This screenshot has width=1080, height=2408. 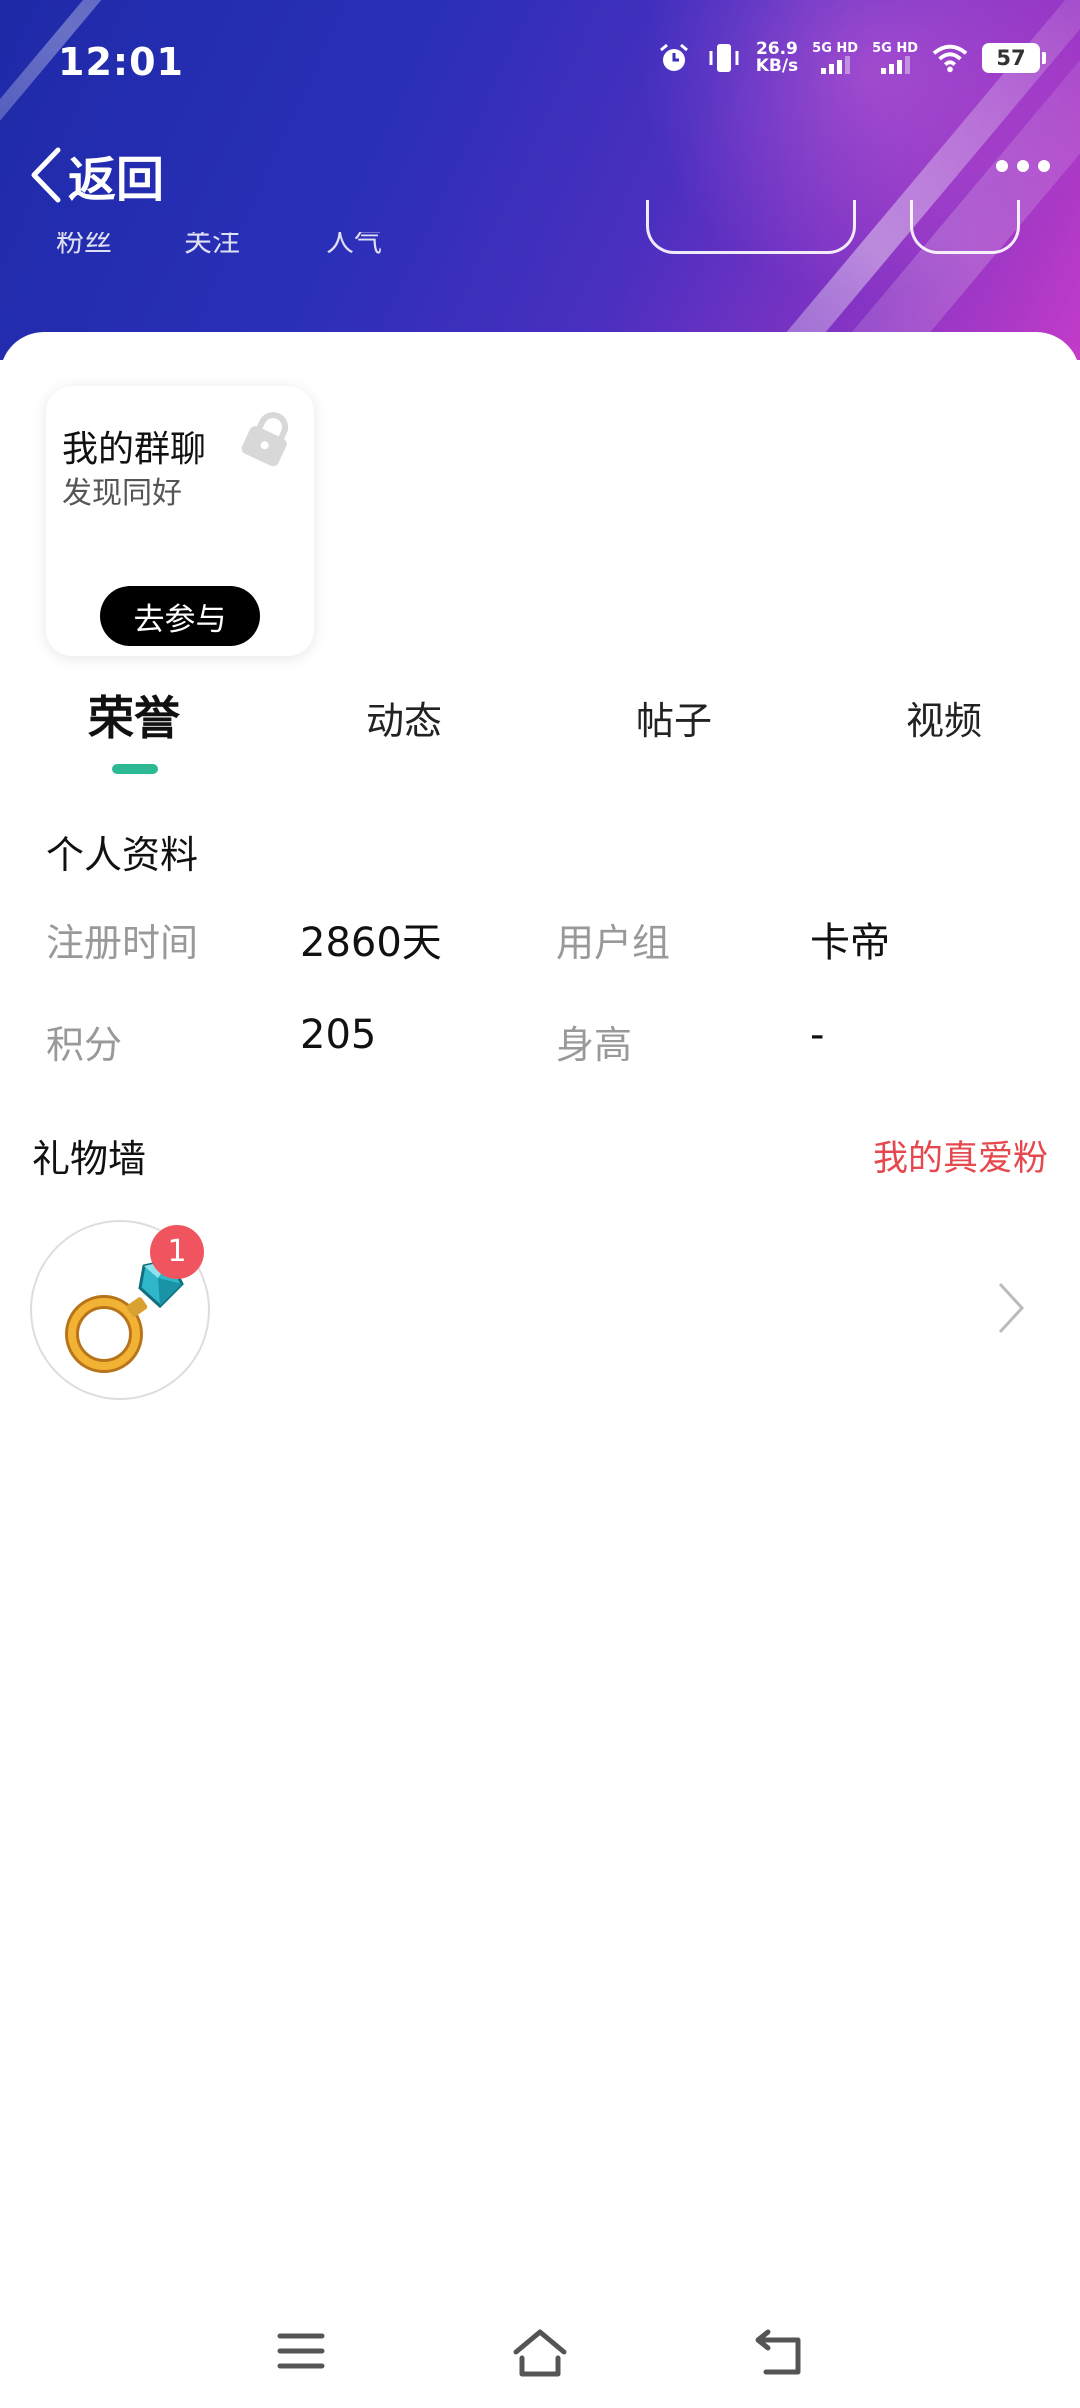 I want to click on more-options-button, so click(x=1023, y=166).